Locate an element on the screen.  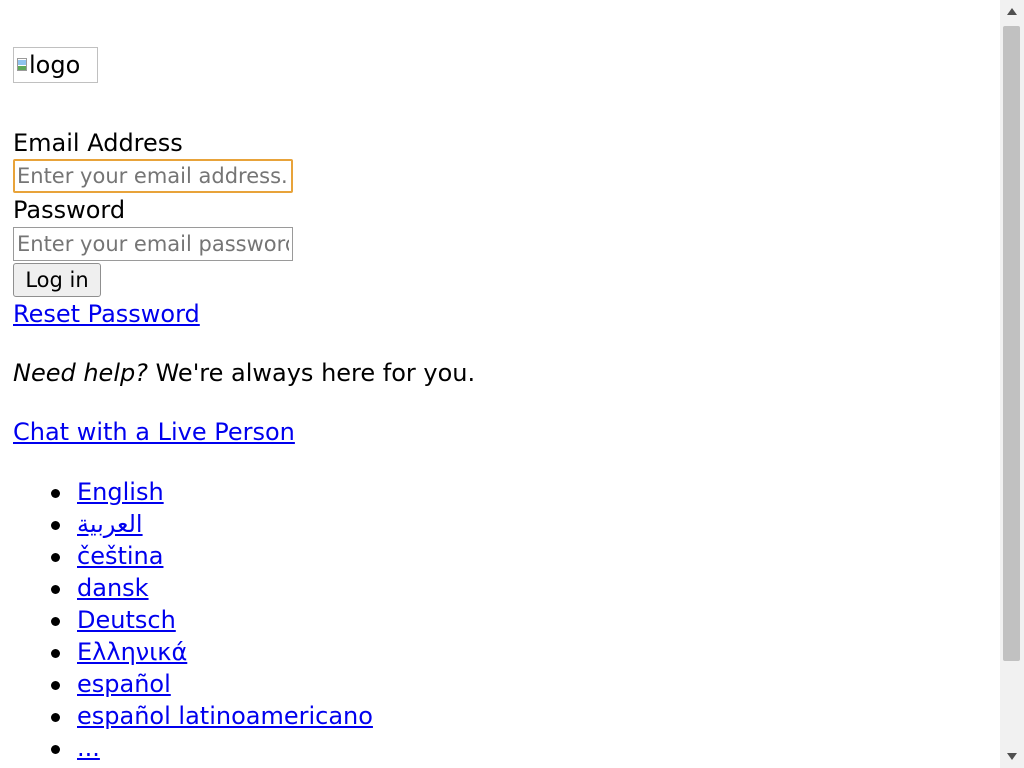
scrollbar-thumb is located at coordinates (1011, 343).